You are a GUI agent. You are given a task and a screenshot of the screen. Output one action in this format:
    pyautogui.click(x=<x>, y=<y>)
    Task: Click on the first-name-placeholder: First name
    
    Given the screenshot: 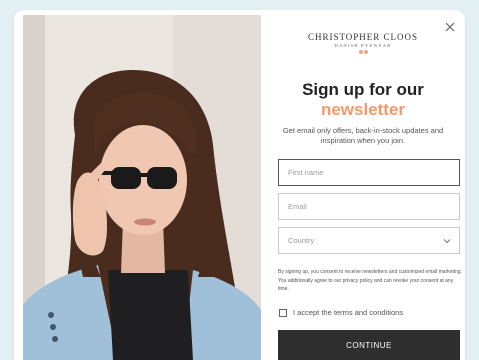 What is the action you would take?
    pyautogui.click(x=306, y=172)
    